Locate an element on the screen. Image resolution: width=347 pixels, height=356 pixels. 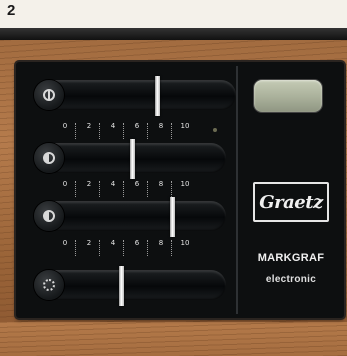
display-window is located at coordinates (288, 96).